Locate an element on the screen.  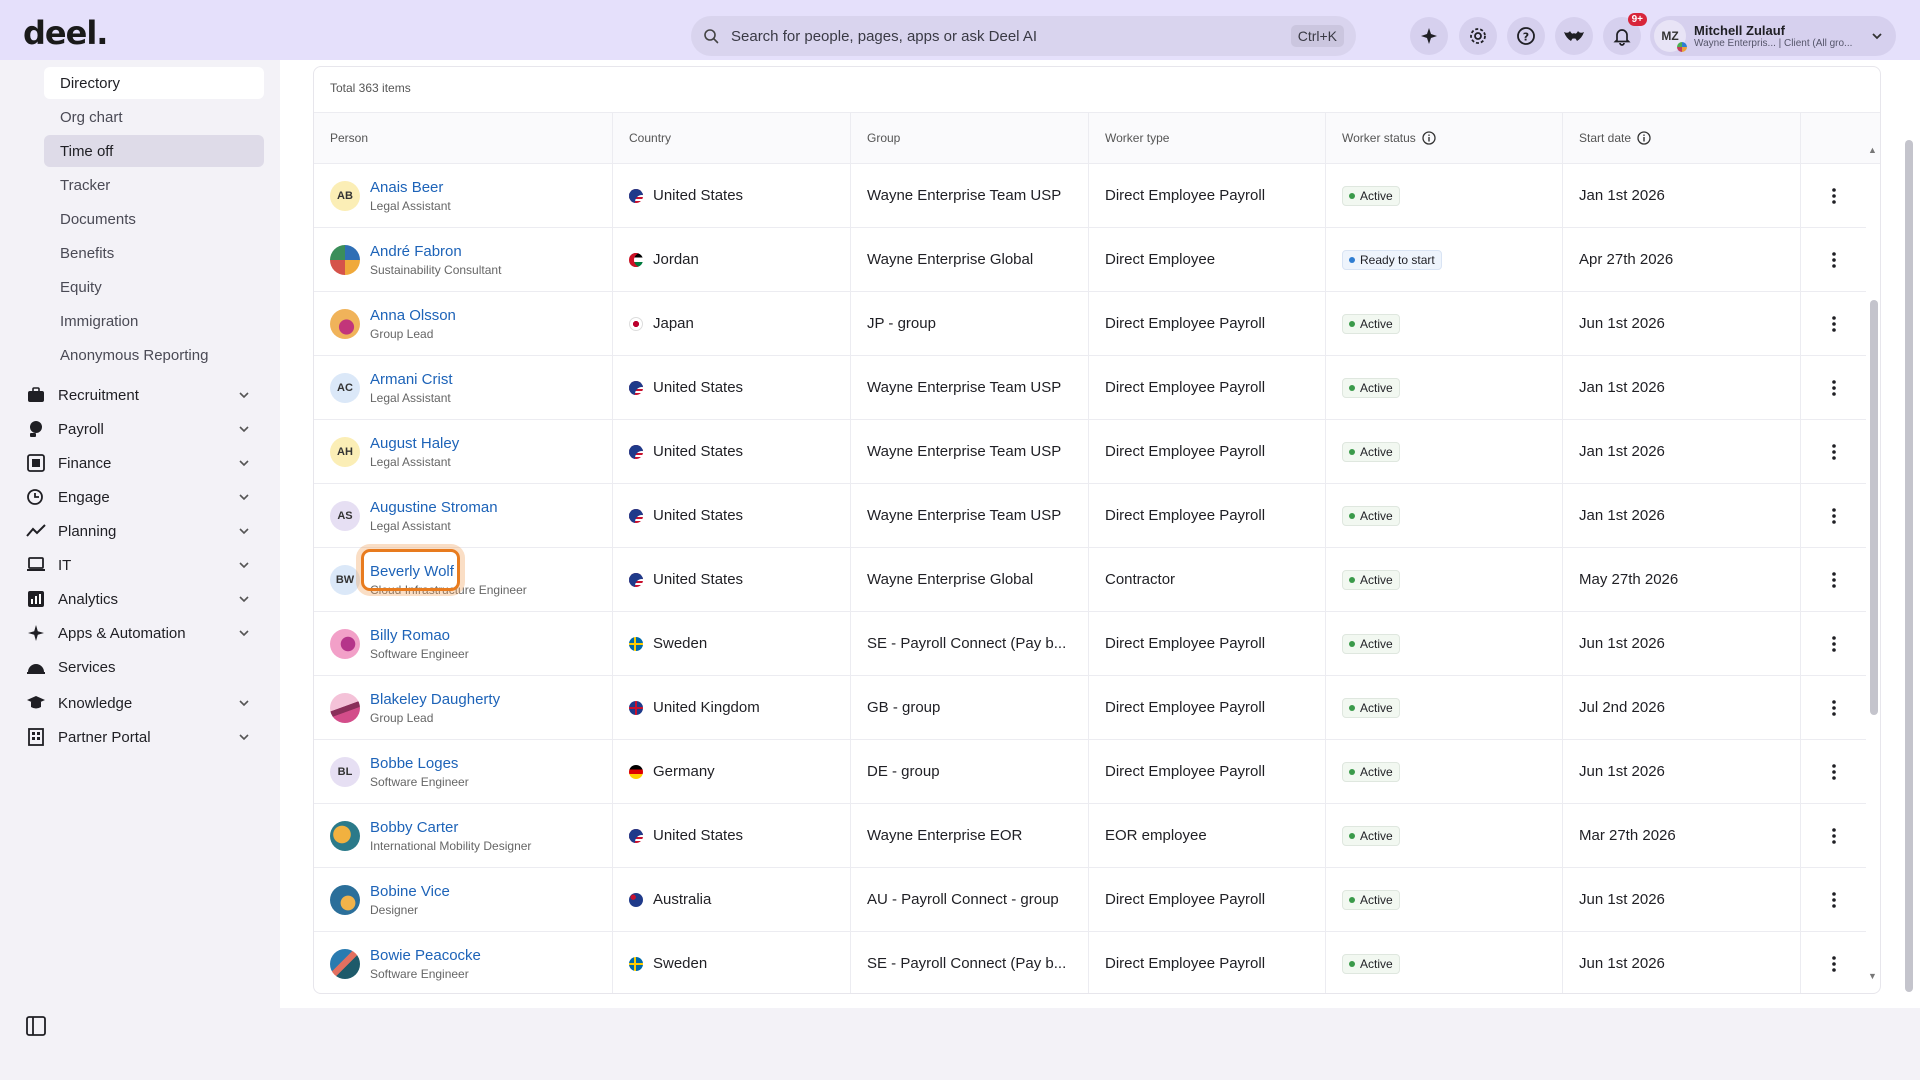
ai-assistant-button is located at coordinates (1429, 36).